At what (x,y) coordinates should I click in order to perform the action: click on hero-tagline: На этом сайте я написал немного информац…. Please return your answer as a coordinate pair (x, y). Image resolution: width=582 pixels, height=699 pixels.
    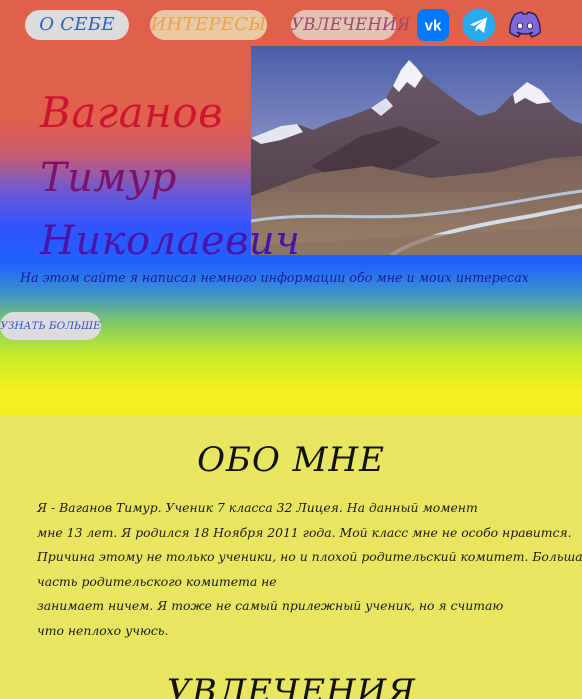
    Looking at the image, I should click on (274, 277).